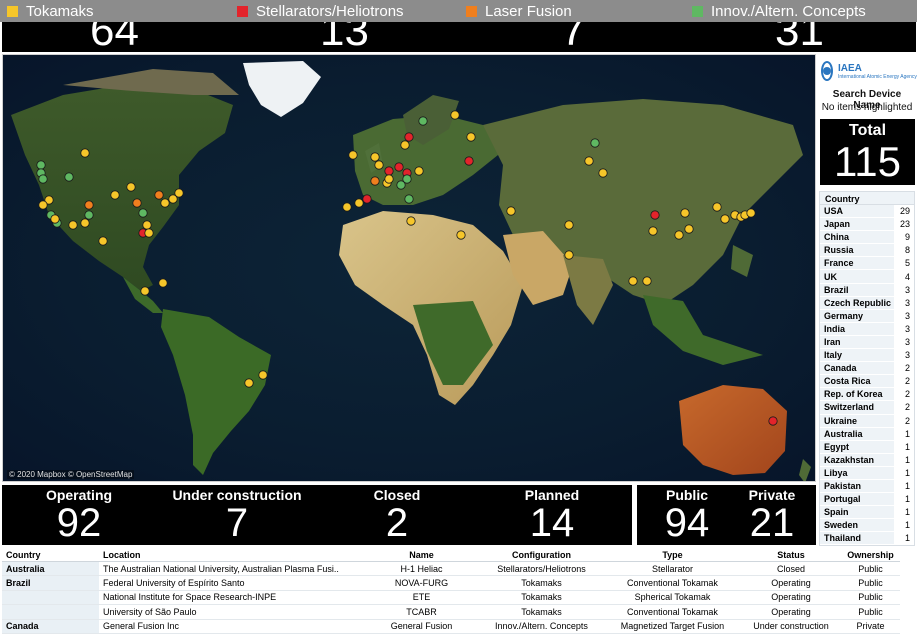 This screenshot has width=917, height=638. What do you see at coordinates (687, 514) in the screenshot?
I see `ownership-public: Public 94` at bounding box center [687, 514].